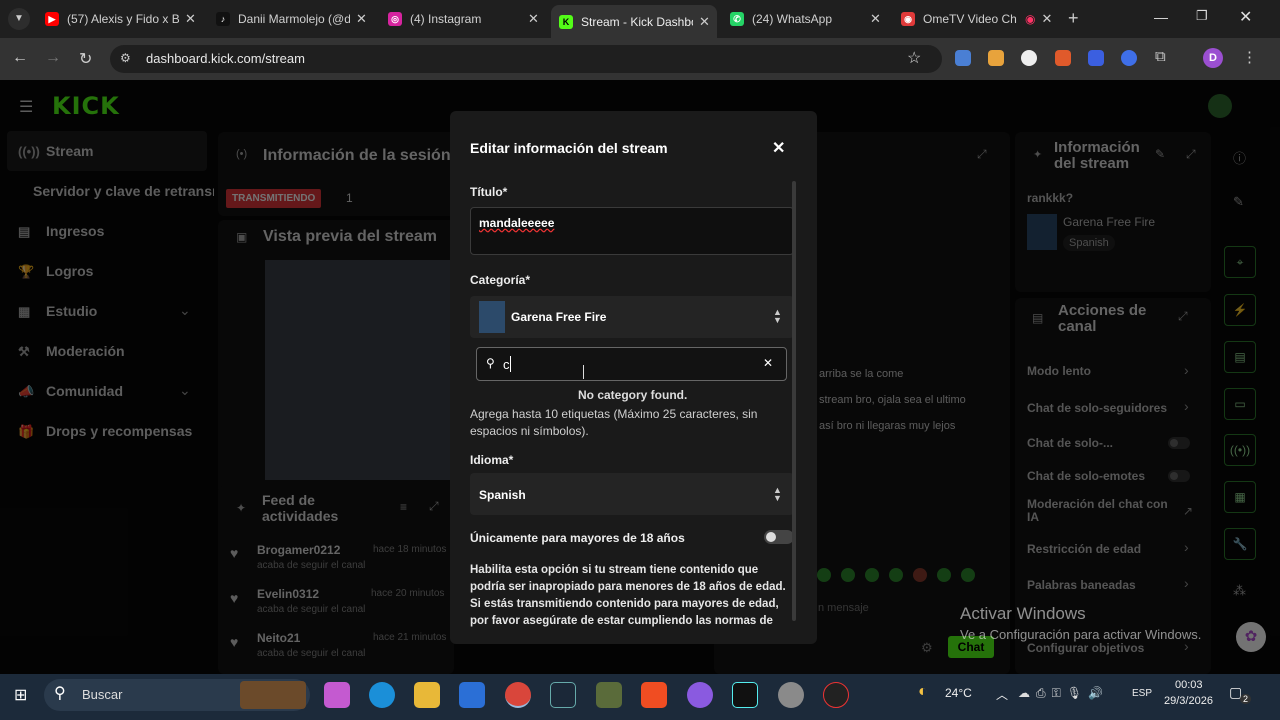 The width and height of the screenshot is (1280, 720). Describe the element at coordinates (1179, 476) in the screenshot. I see `solo-emotes-toggle` at that location.